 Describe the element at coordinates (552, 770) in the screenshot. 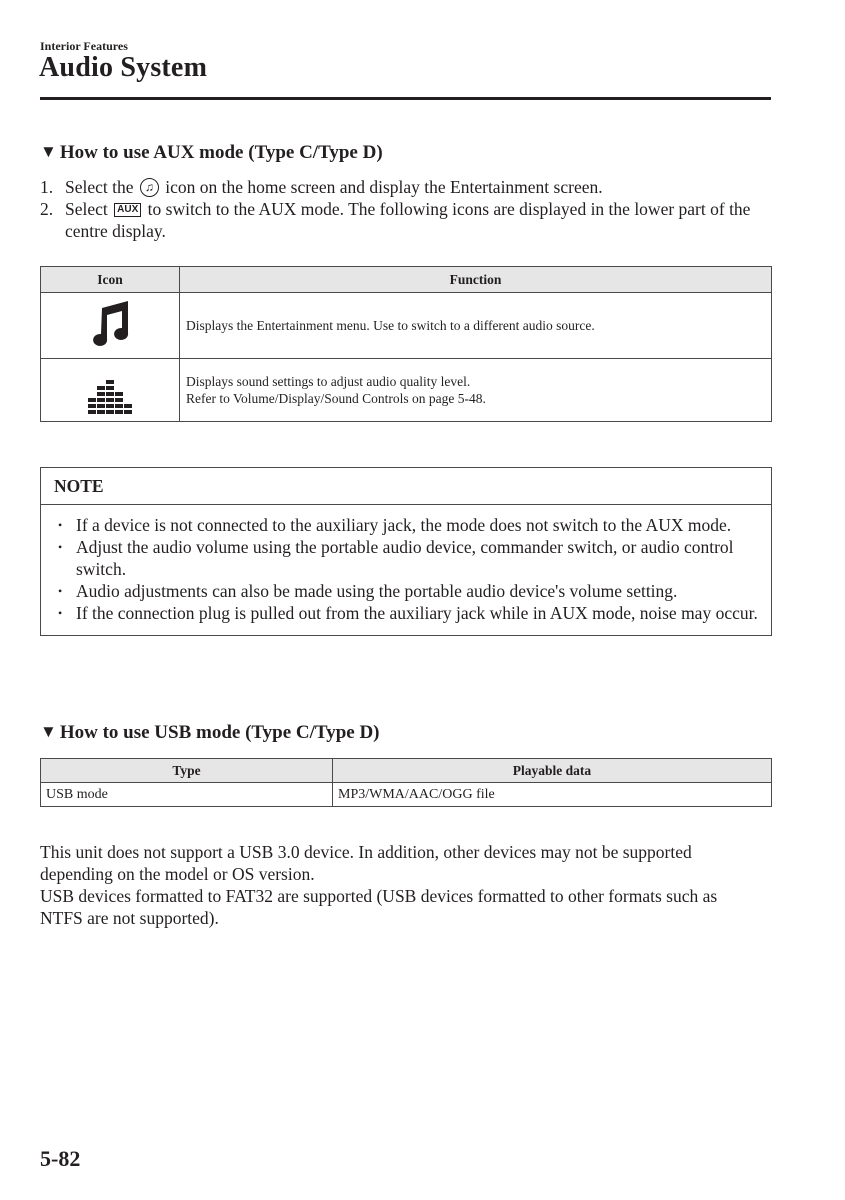

I see `column-header-playable-data: Playable data` at that location.